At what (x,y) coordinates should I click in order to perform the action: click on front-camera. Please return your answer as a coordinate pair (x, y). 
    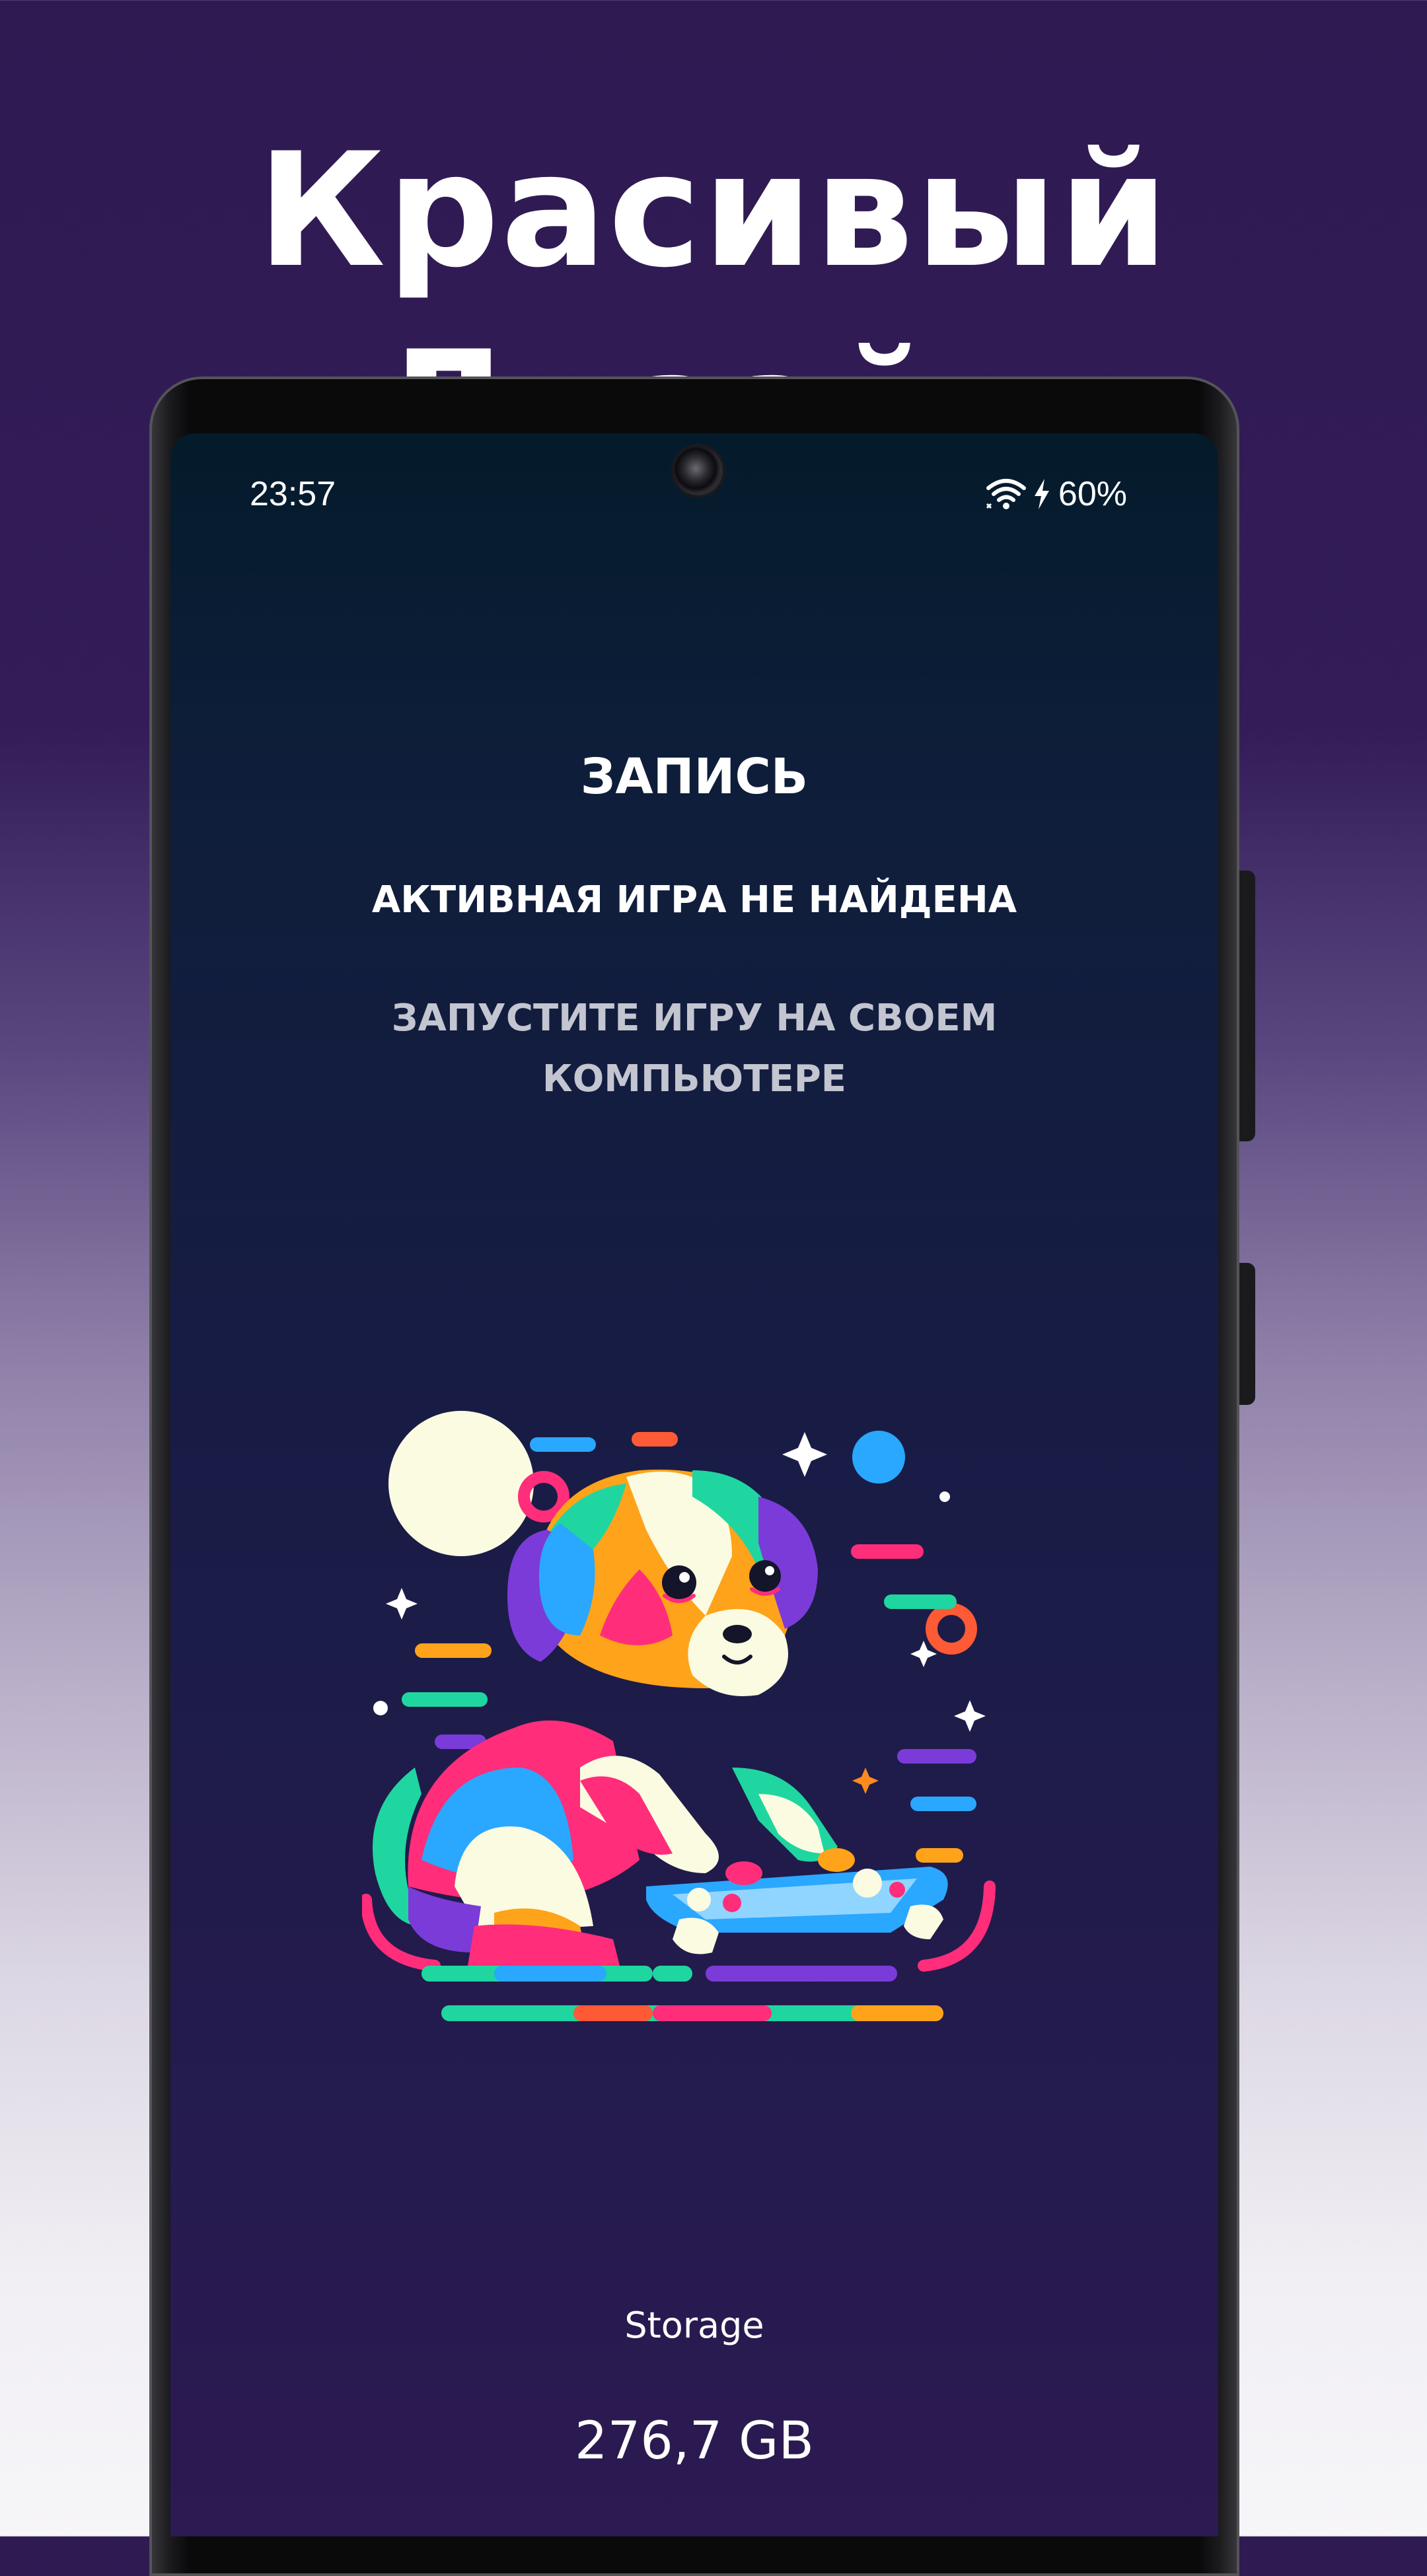
    Looking at the image, I should click on (698, 471).